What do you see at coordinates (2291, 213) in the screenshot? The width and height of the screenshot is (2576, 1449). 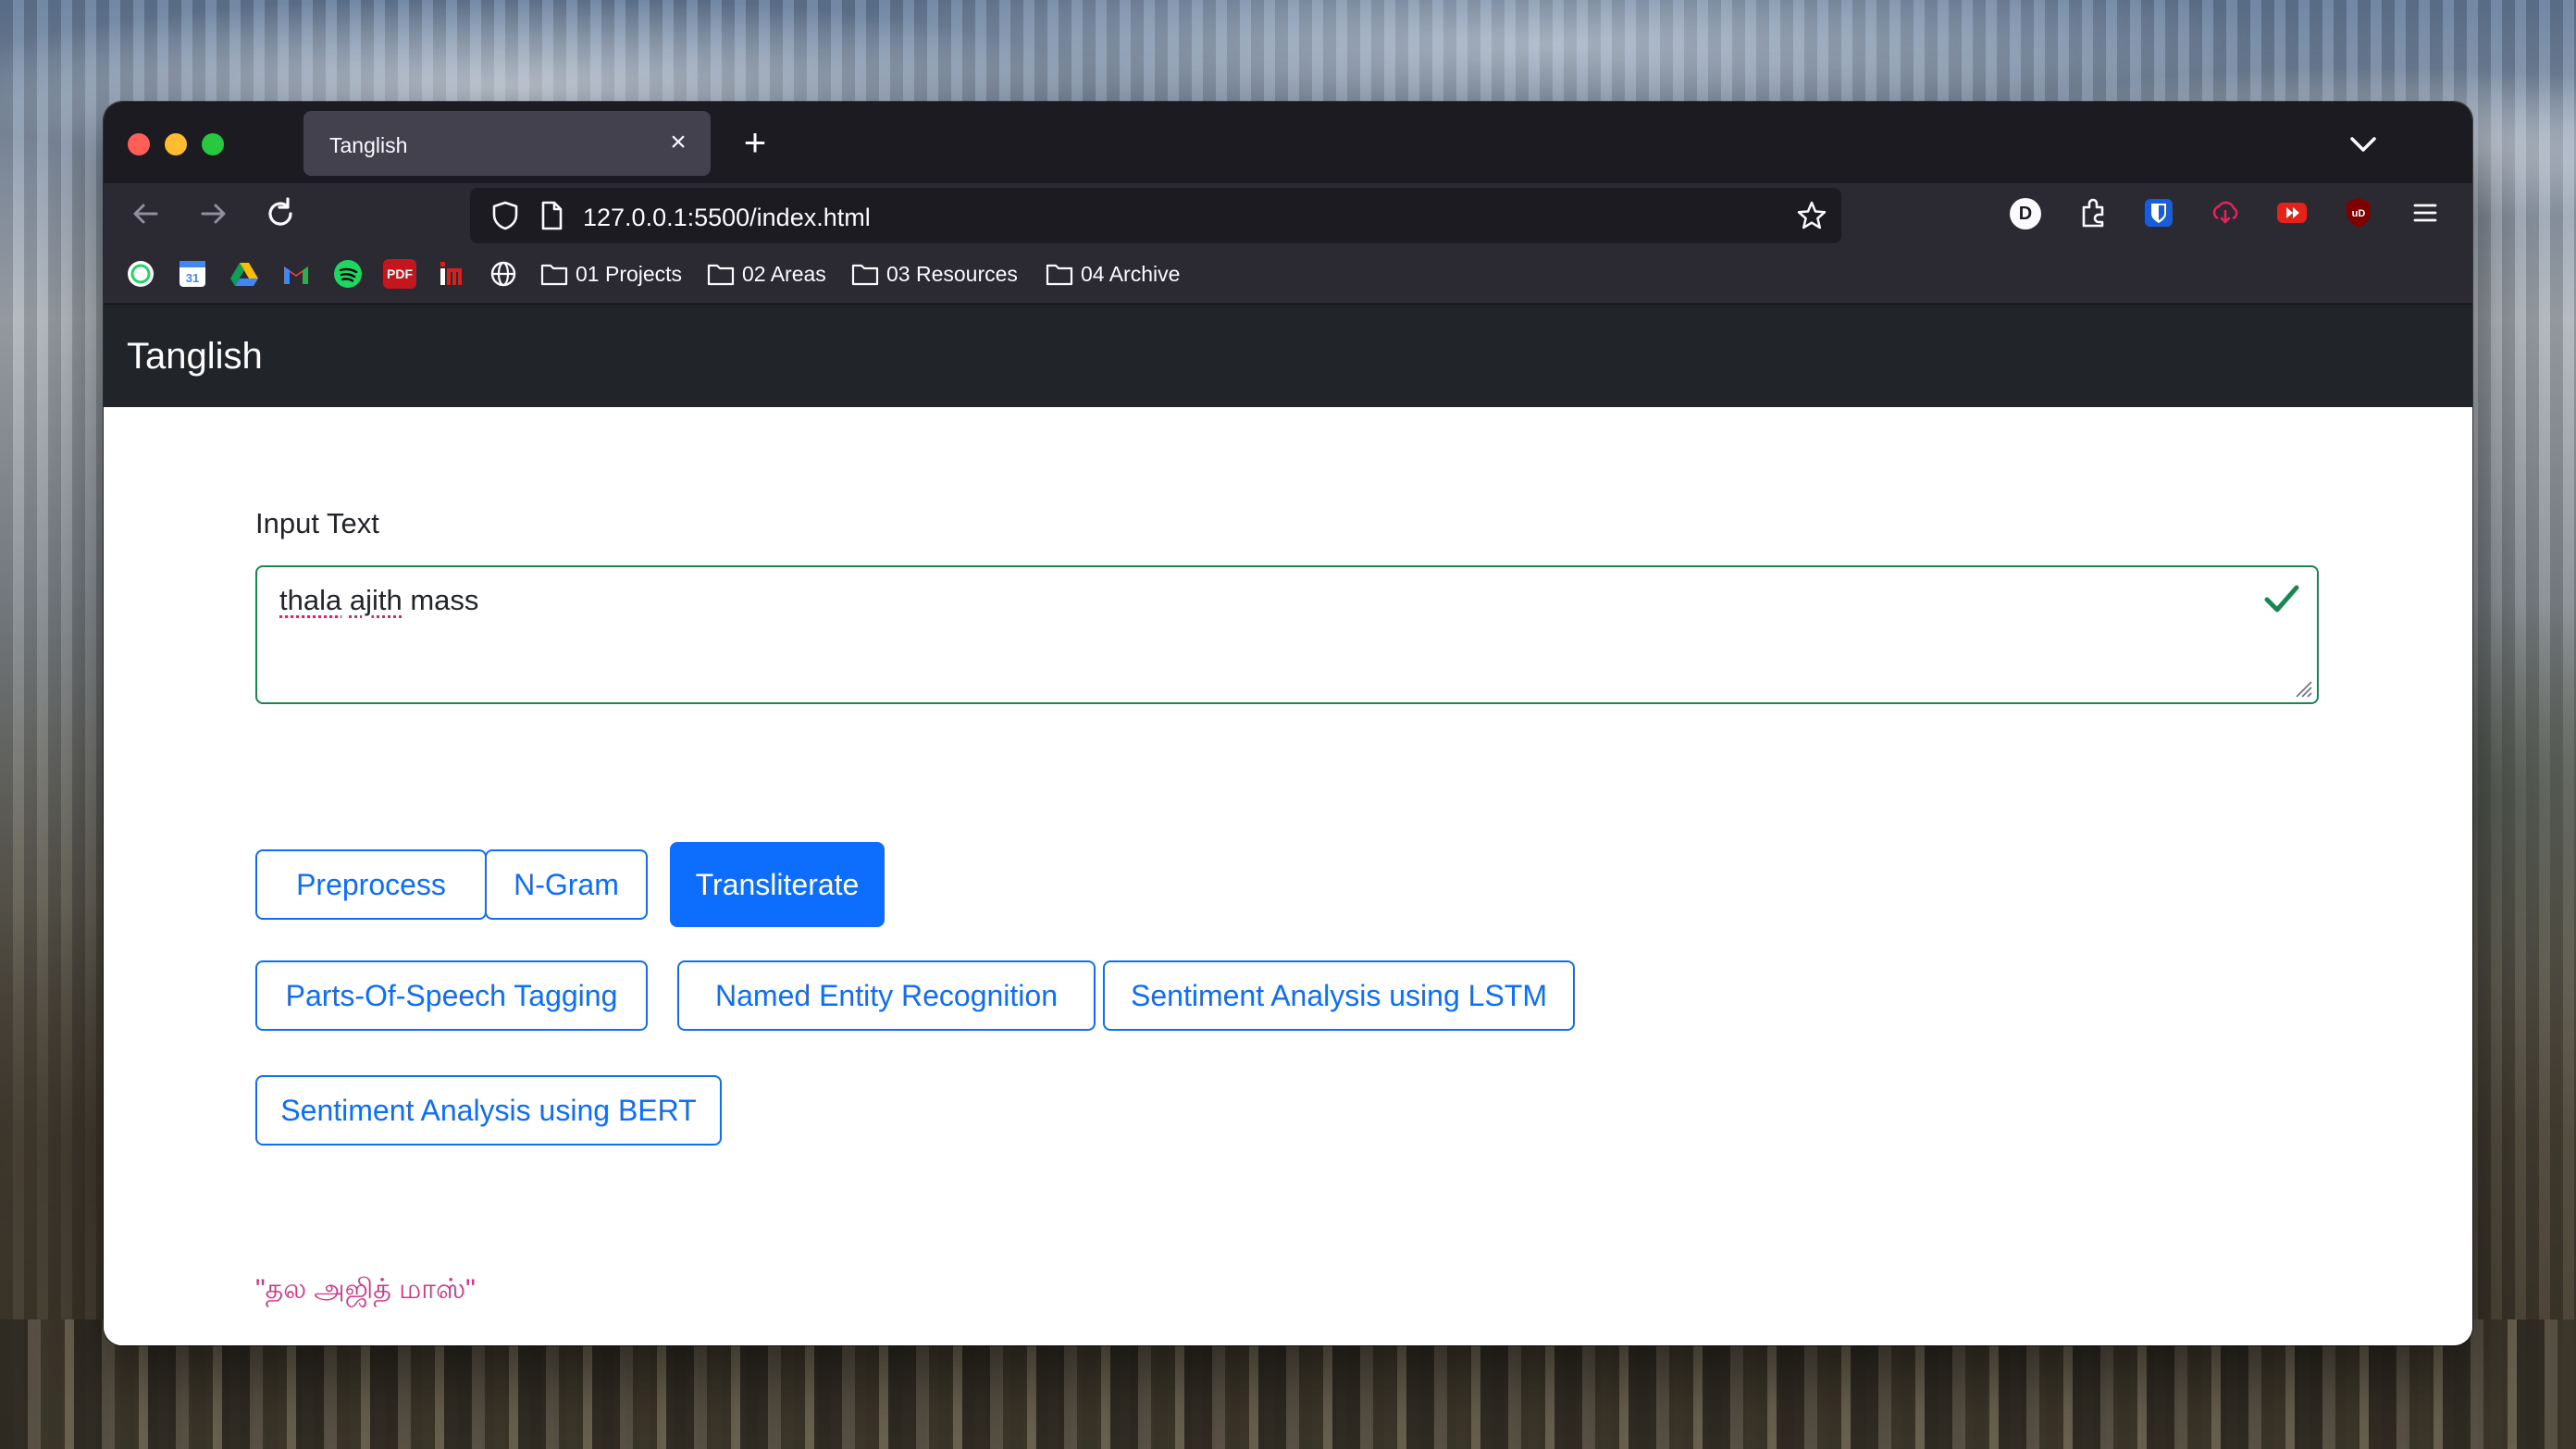 I see `youtube-enhancer-icon` at bounding box center [2291, 213].